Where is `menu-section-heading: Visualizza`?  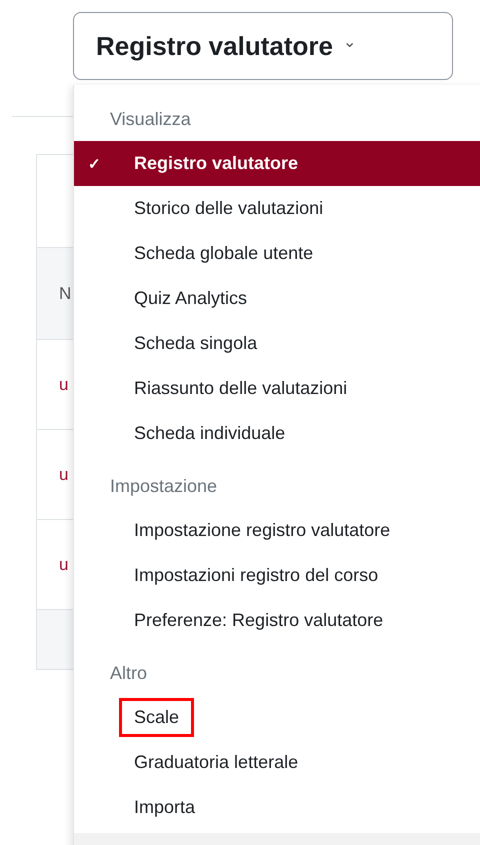 menu-section-heading: Visualizza is located at coordinates (150, 119).